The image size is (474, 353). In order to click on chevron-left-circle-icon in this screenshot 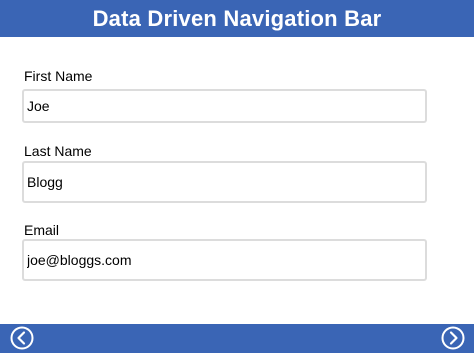, I will do `click(22, 338)`.